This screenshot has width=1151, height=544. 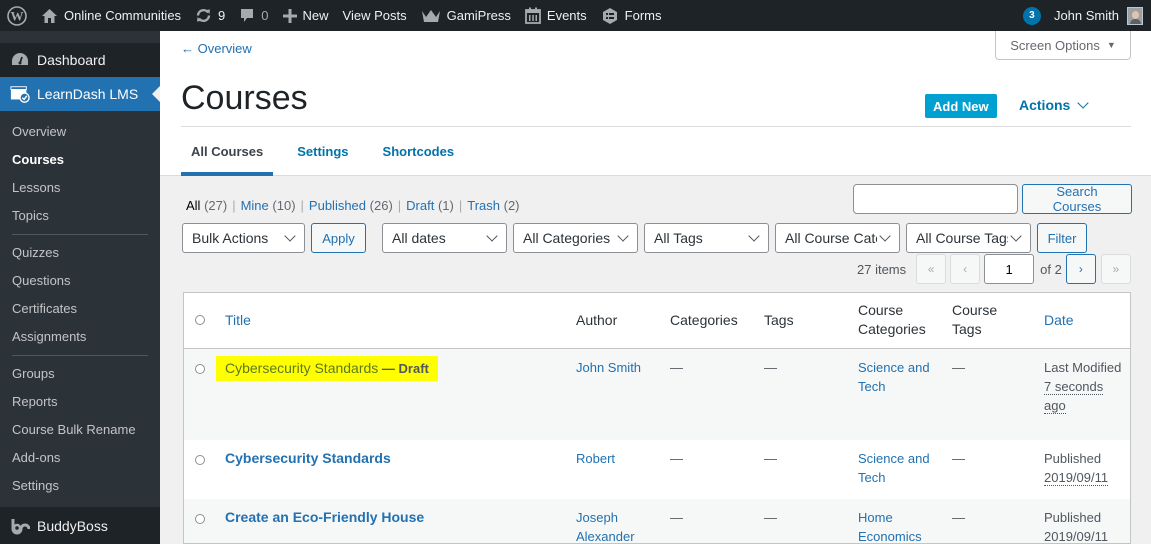 I want to click on view-published: Published (26), so click(x=351, y=205).